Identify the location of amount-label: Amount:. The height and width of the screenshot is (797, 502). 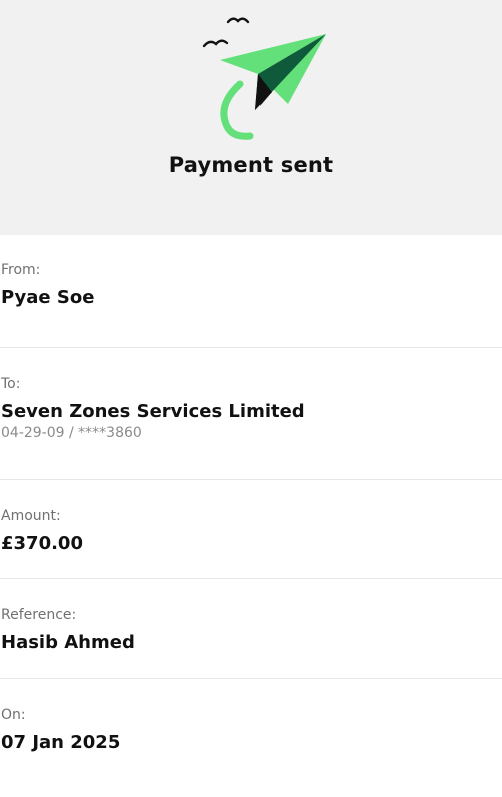
(31, 516).